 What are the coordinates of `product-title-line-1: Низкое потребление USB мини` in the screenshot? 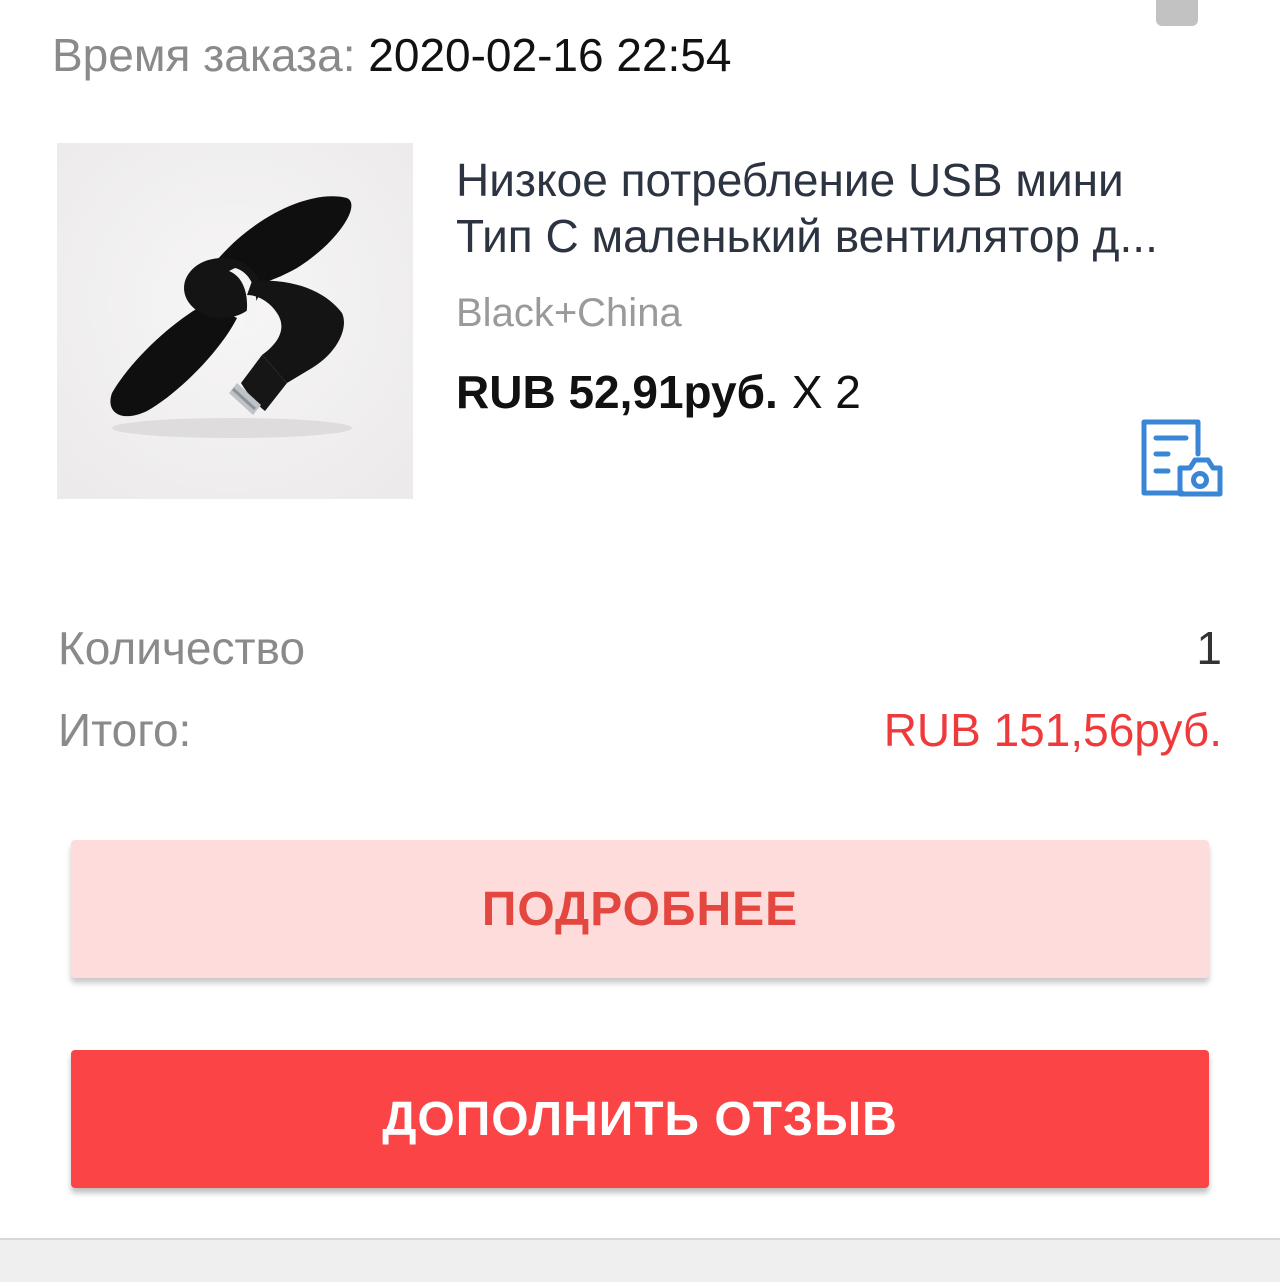 It's located at (790, 180).